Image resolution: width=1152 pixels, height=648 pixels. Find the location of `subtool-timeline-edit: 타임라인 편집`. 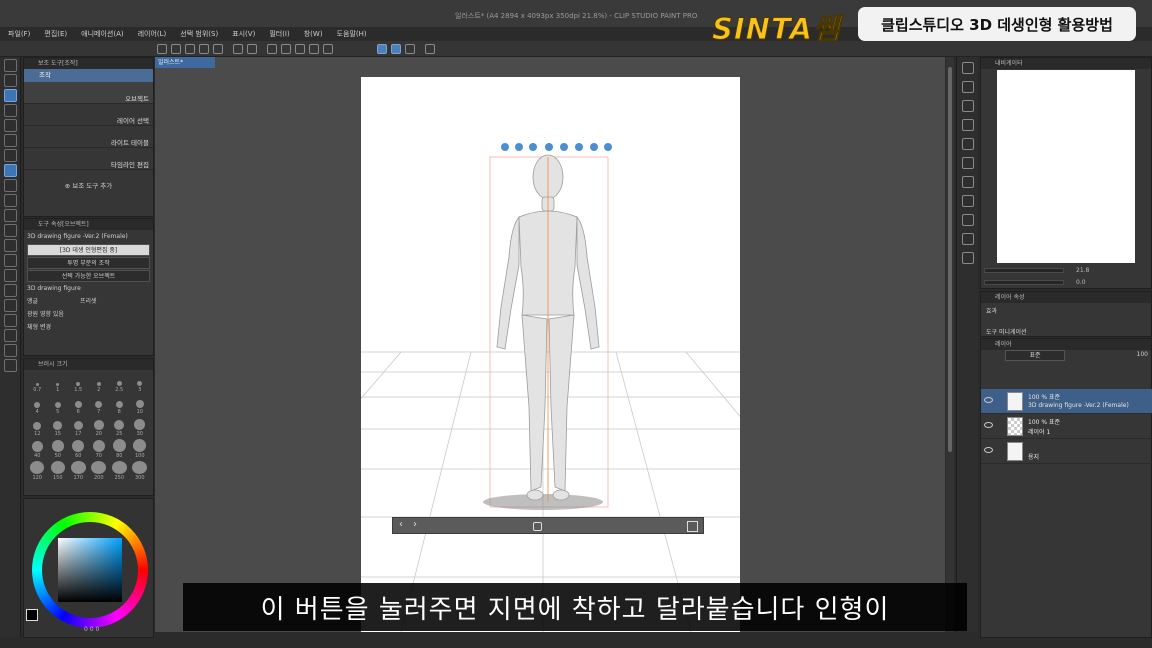

subtool-timeline-edit: 타임라인 편집 is located at coordinates (88, 159).